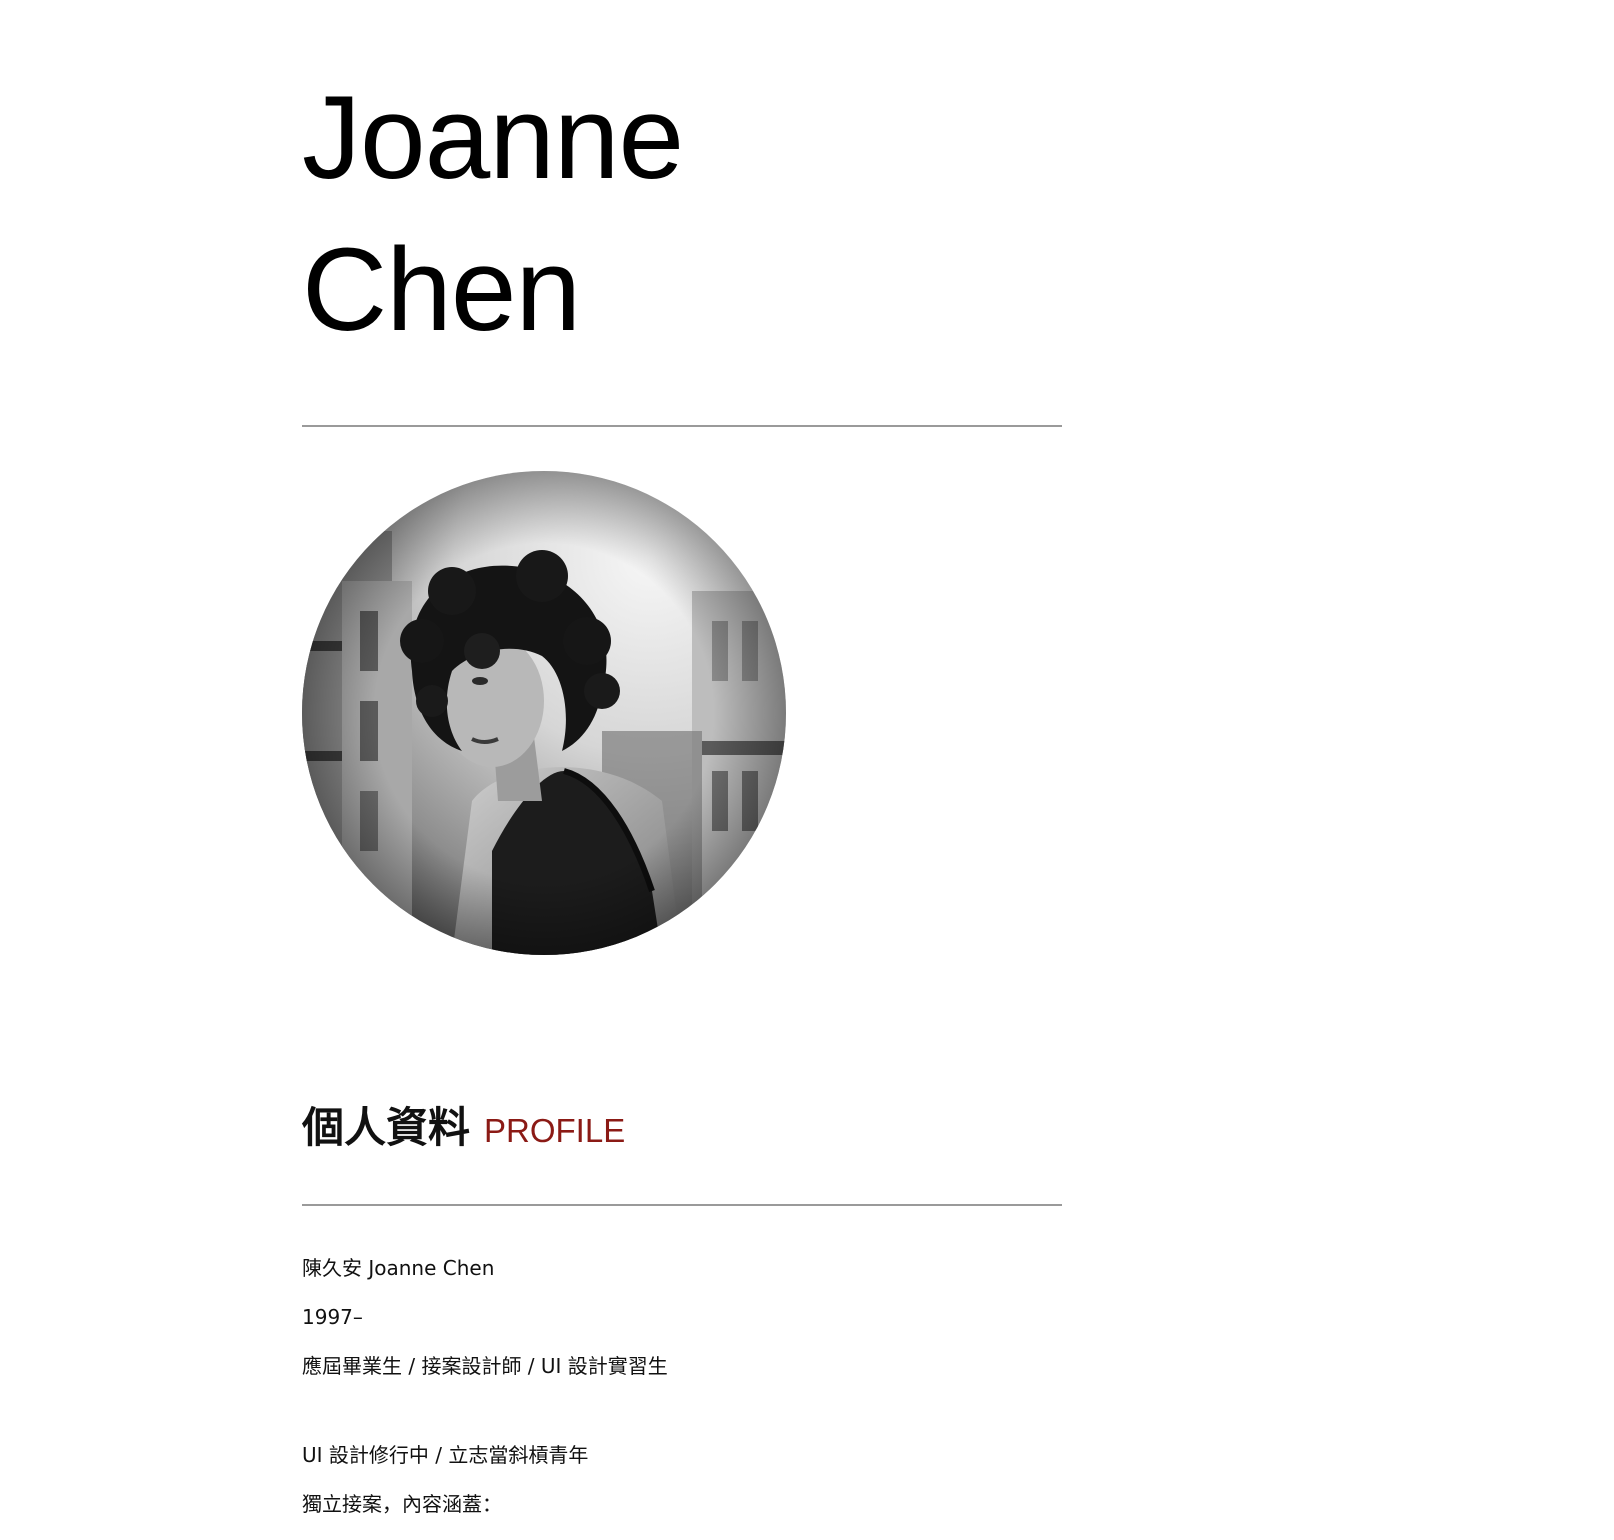 The image size is (1614, 1540). I want to click on profile-photo, so click(544, 713).